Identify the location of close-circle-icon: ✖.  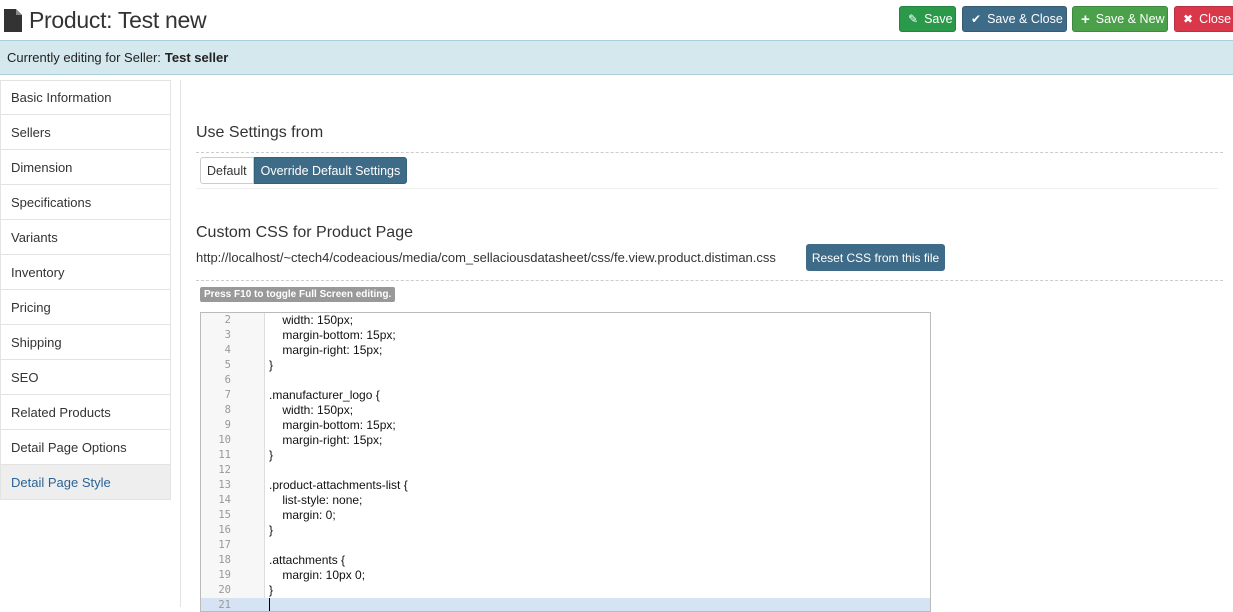
(1188, 19).